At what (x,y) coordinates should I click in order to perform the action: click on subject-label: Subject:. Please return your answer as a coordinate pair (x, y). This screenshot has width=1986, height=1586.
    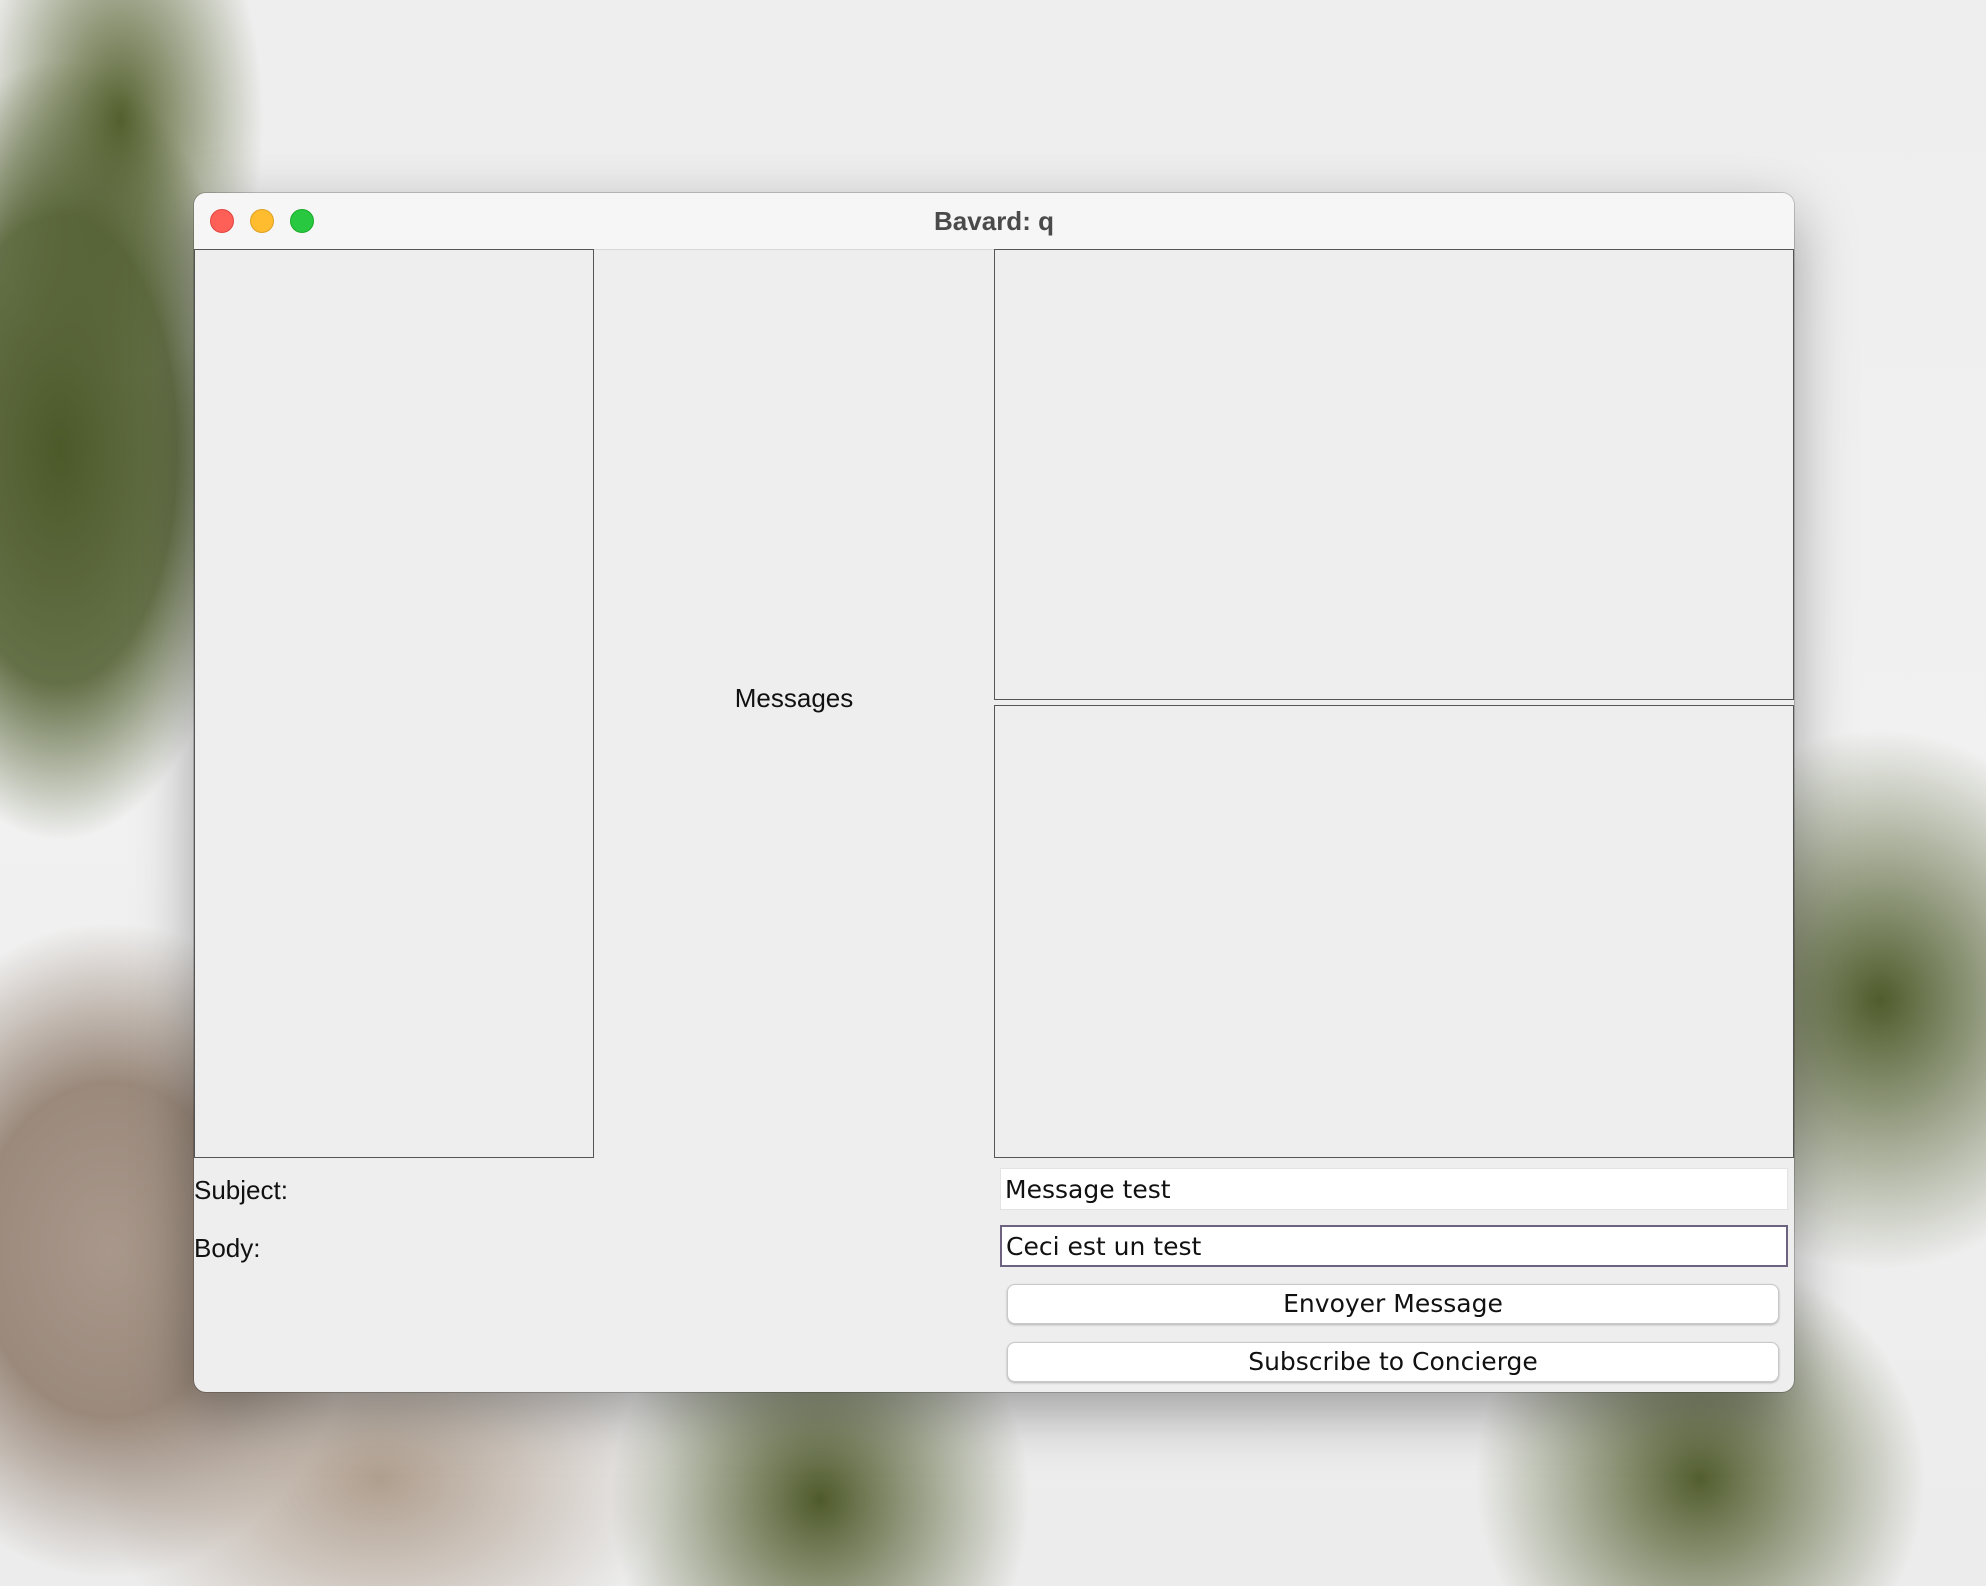
    Looking at the image, I should click on (241, 1190).